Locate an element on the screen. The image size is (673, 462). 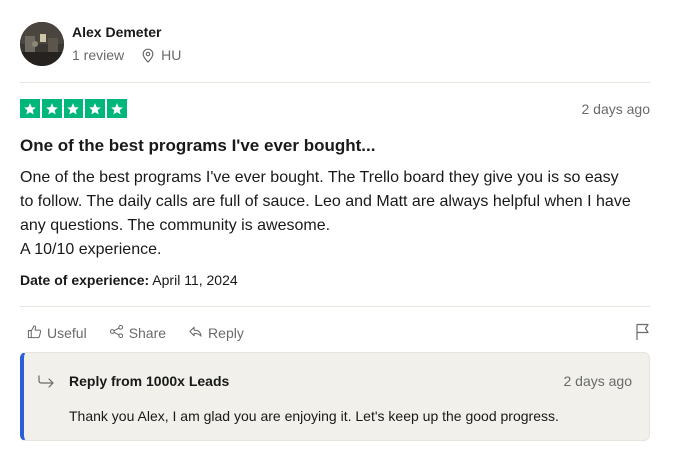
reply-button: Reply is located at coordinates (216, 333).